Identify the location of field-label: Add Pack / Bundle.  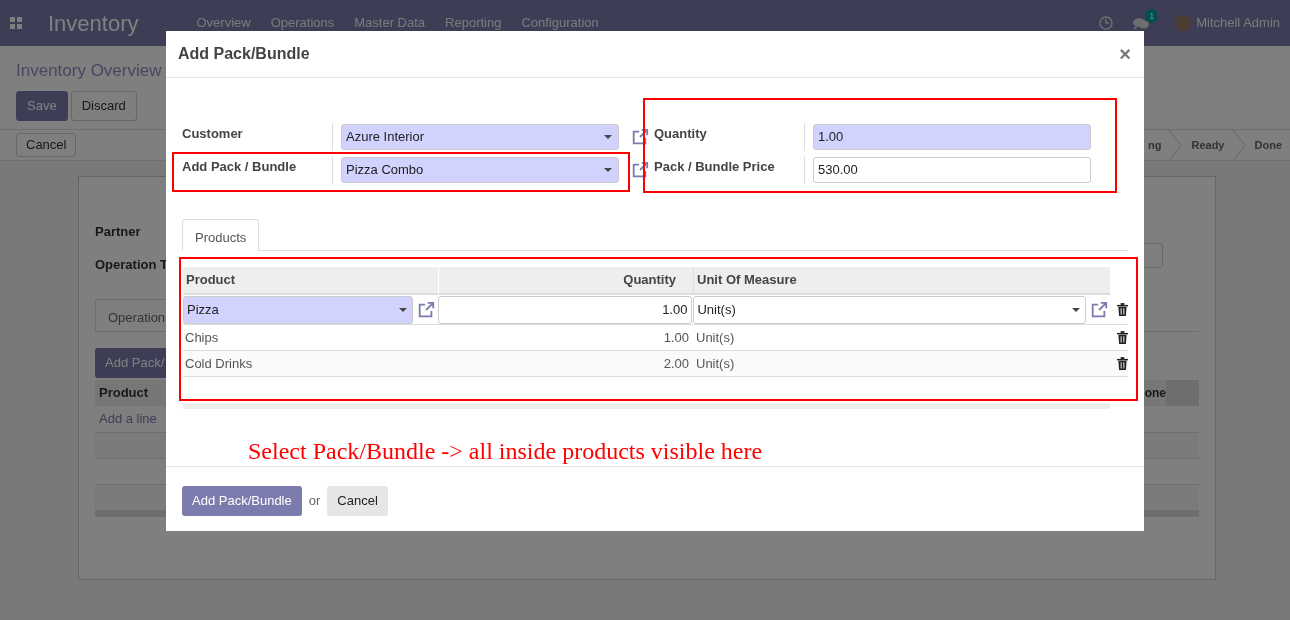
(240, 167).